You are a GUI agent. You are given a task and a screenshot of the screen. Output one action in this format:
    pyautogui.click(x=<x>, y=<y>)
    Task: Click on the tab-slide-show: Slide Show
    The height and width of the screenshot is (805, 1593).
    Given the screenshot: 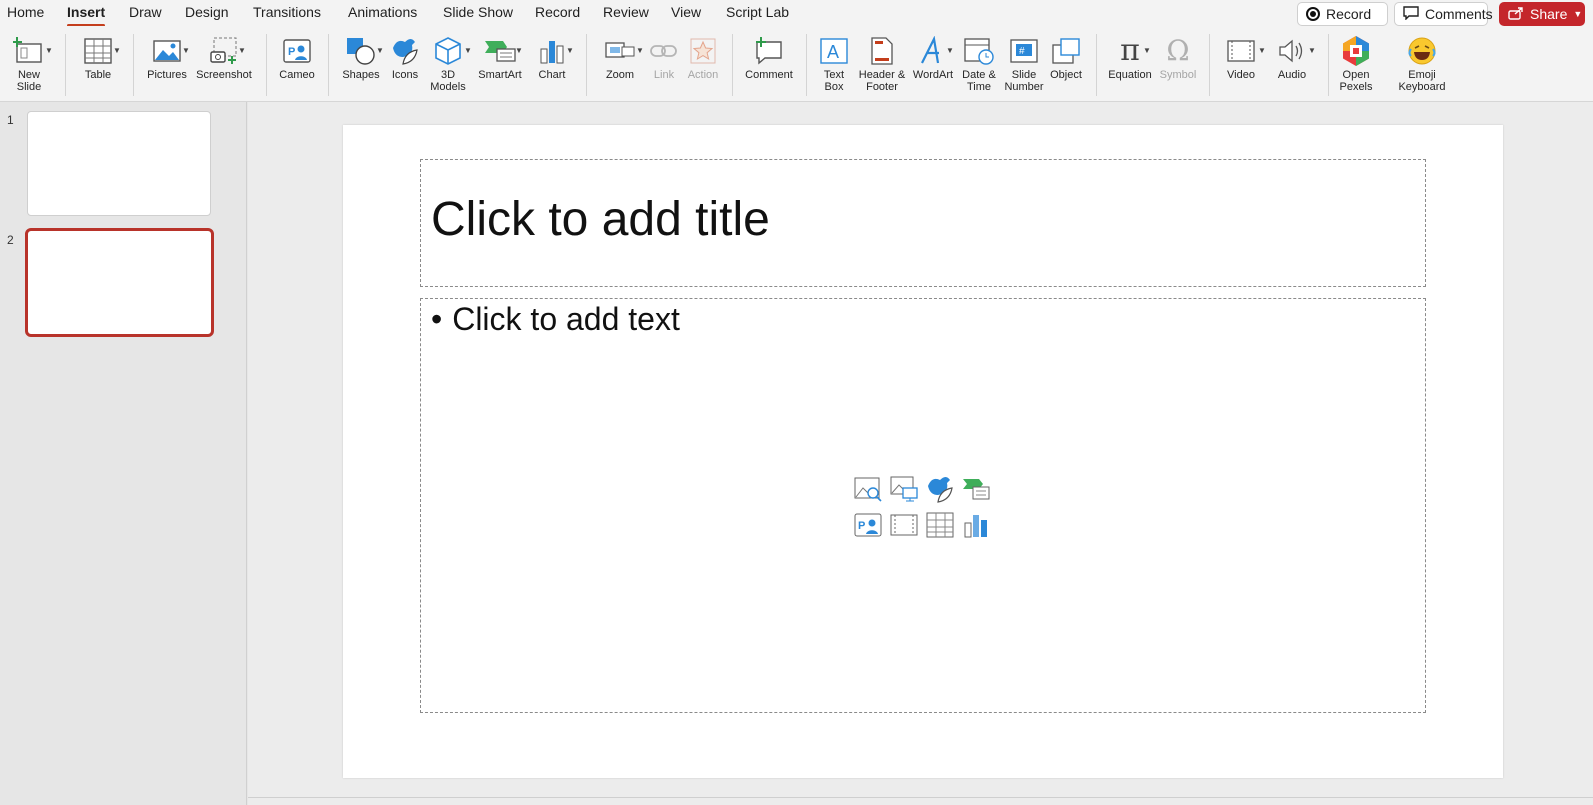 What is the action you would take?
    pyautogui.click(x=478, y=12)
    